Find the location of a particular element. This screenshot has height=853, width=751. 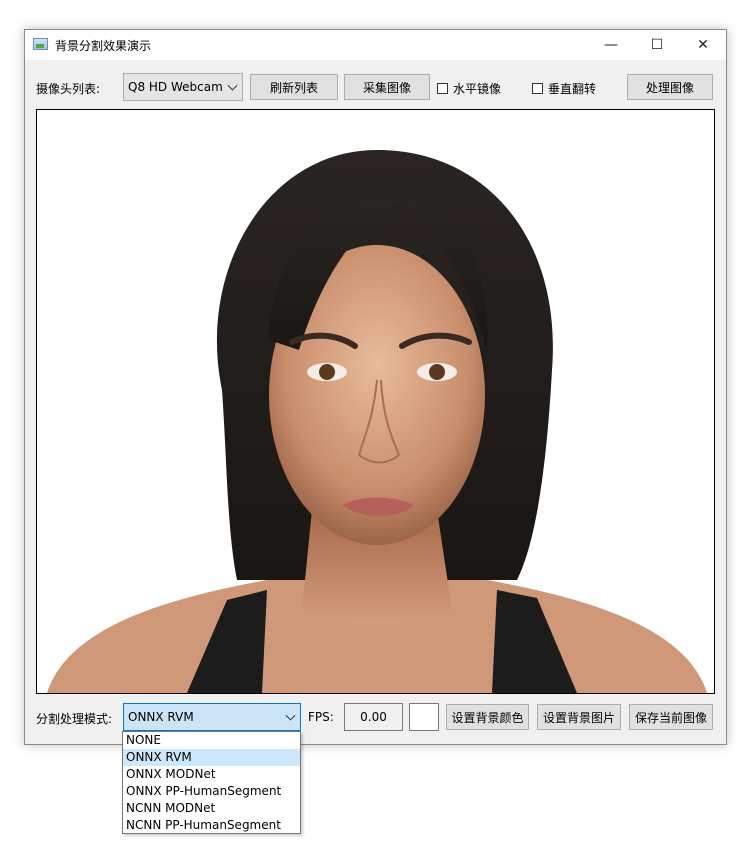

window-title: 背景分割效果演示 is located at coordinates (103, 46).